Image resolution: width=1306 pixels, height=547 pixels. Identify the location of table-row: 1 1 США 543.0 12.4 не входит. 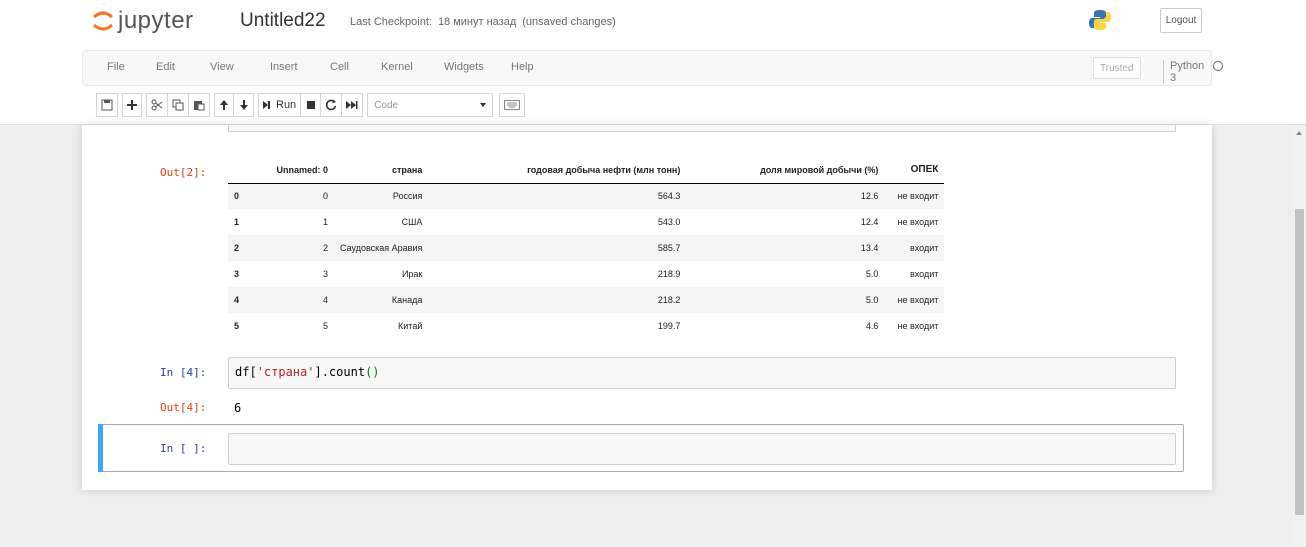
(586, 222).